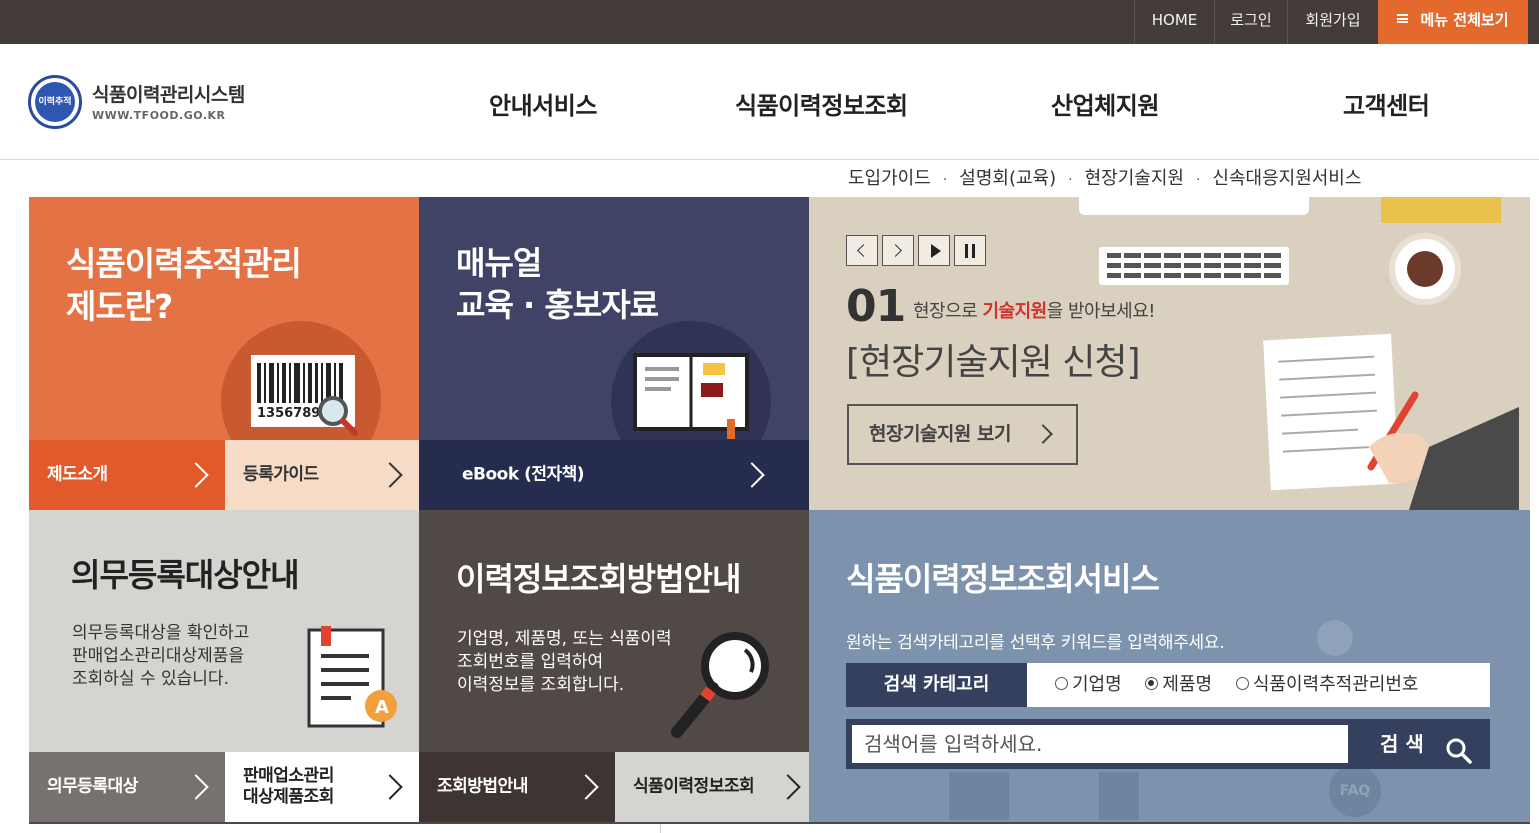 This screenshot has width=1539, height=833. I want to click on tile-manual: 매뉴얼 교육 · 홍보자료 eBook (전자책), so click(614, 353).